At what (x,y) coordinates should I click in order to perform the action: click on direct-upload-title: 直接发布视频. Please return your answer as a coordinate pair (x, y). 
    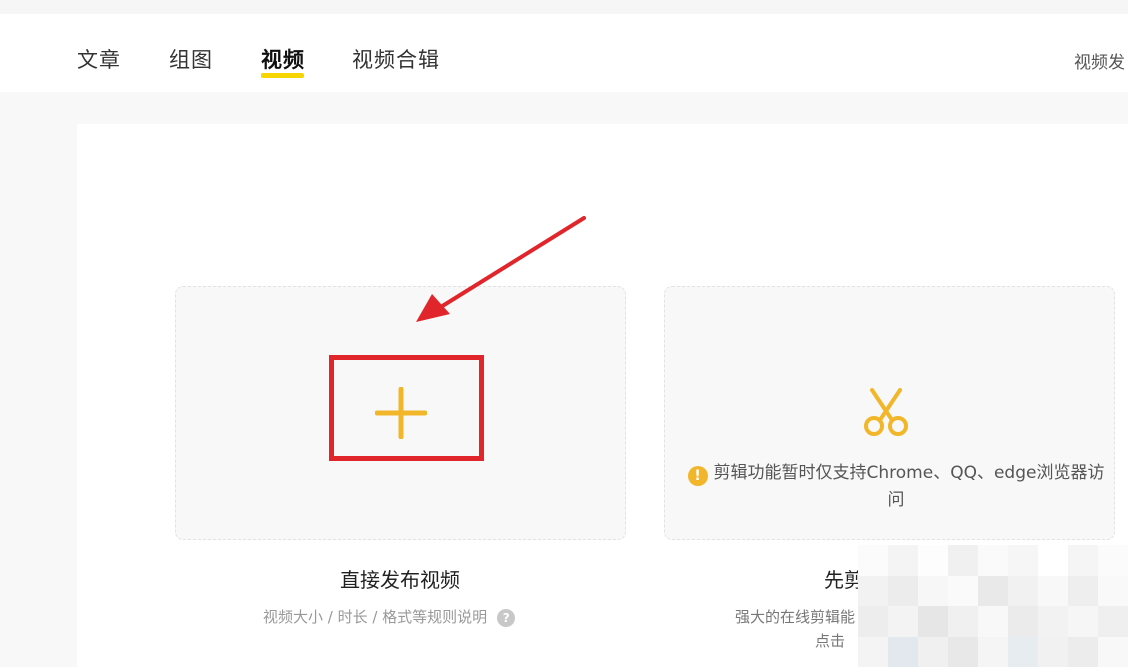
    Looking at the image, I should click on (400, 580).